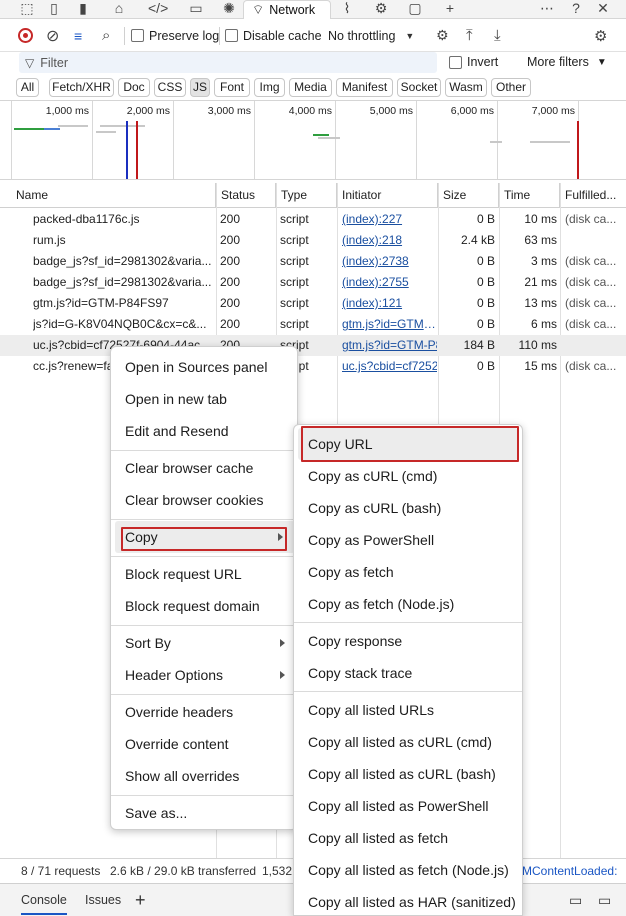  Describe the element at coordinates (273, 35) in the screenshot. I see `disable-cache-checkbox: Disable cache` at that location.